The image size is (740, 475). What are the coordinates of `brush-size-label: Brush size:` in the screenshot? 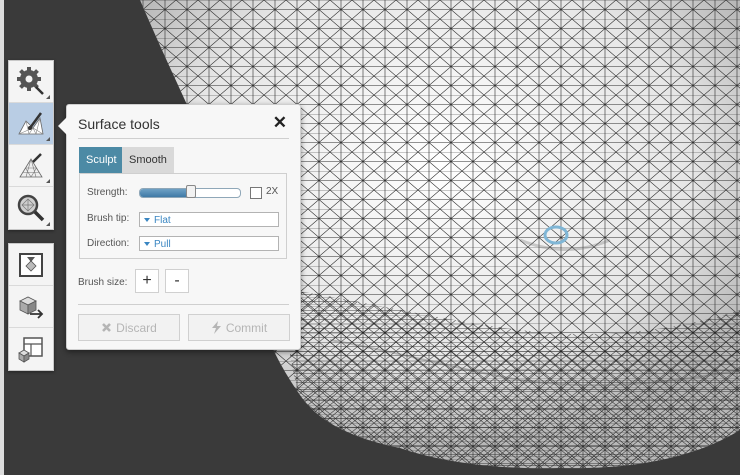 It's located at (103, 282).